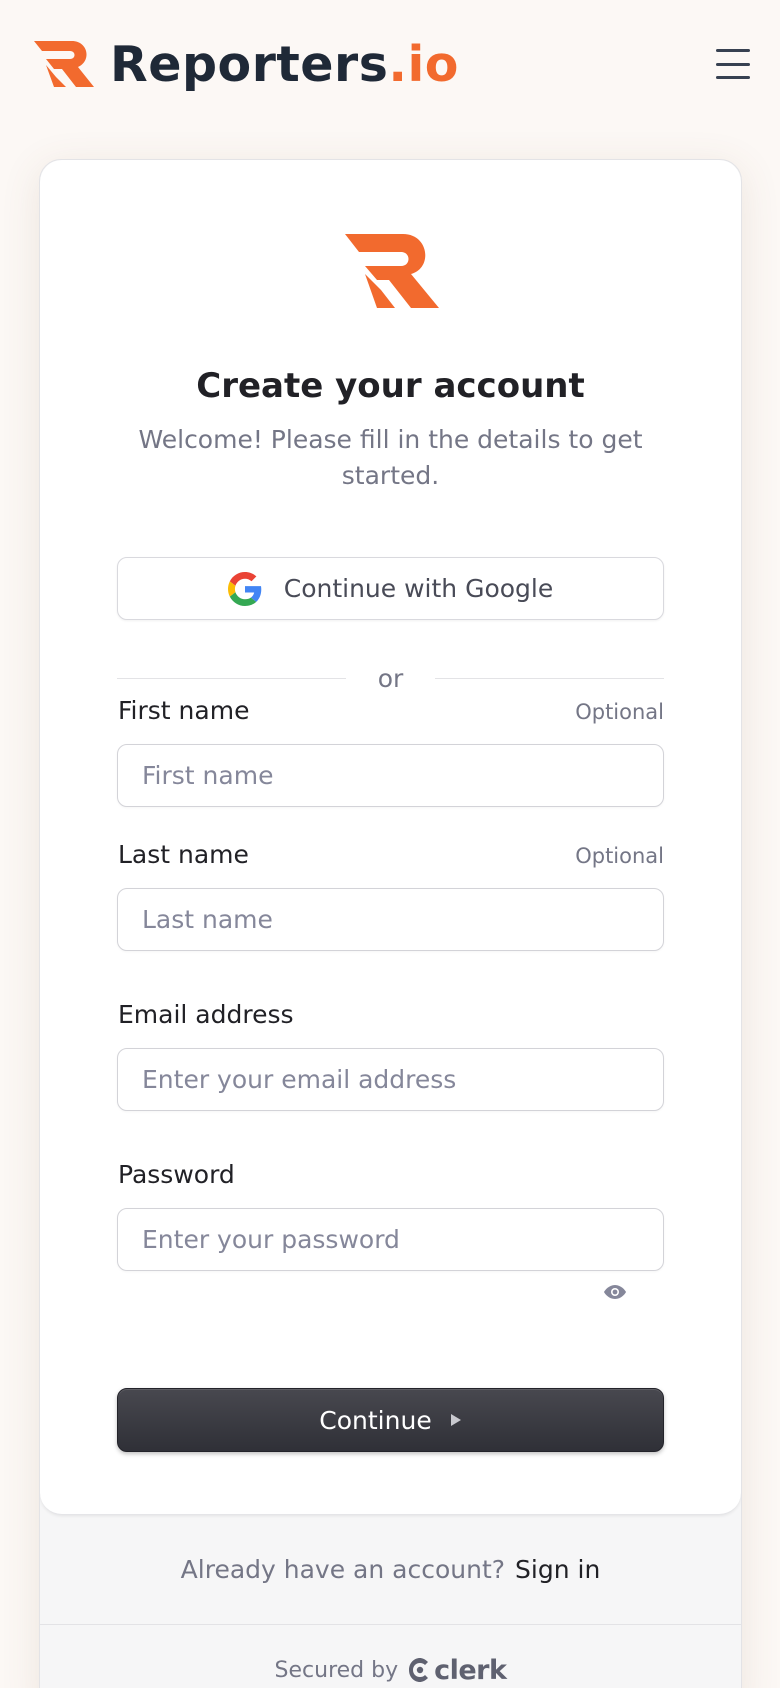  What do you see at coordinates (390, 1624) in the screenshot?
I see `footer-divider` at bounding box center [390, 1624].